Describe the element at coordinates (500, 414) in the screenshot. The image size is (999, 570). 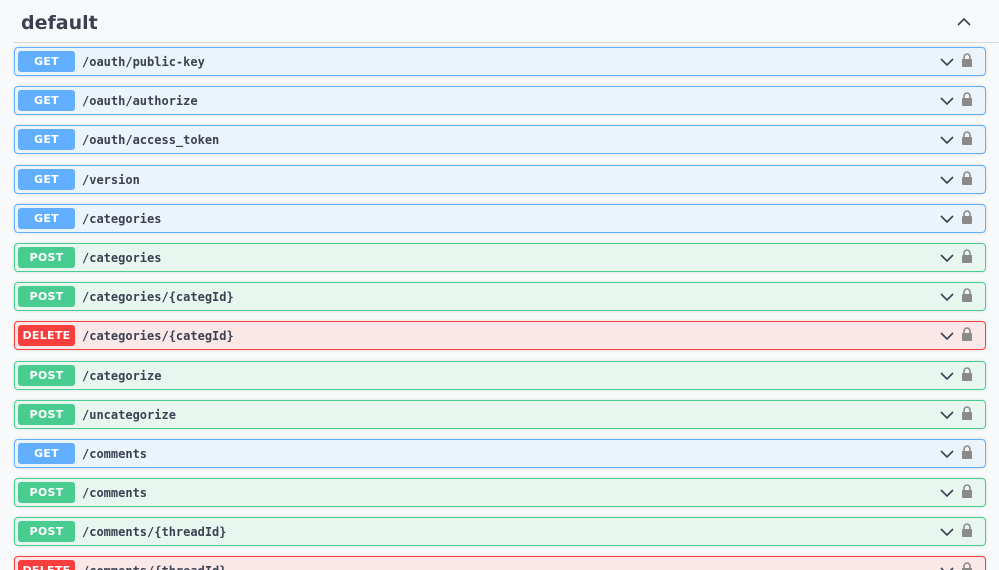
I see `operation-row-post: POST /uncategorize` at that location.